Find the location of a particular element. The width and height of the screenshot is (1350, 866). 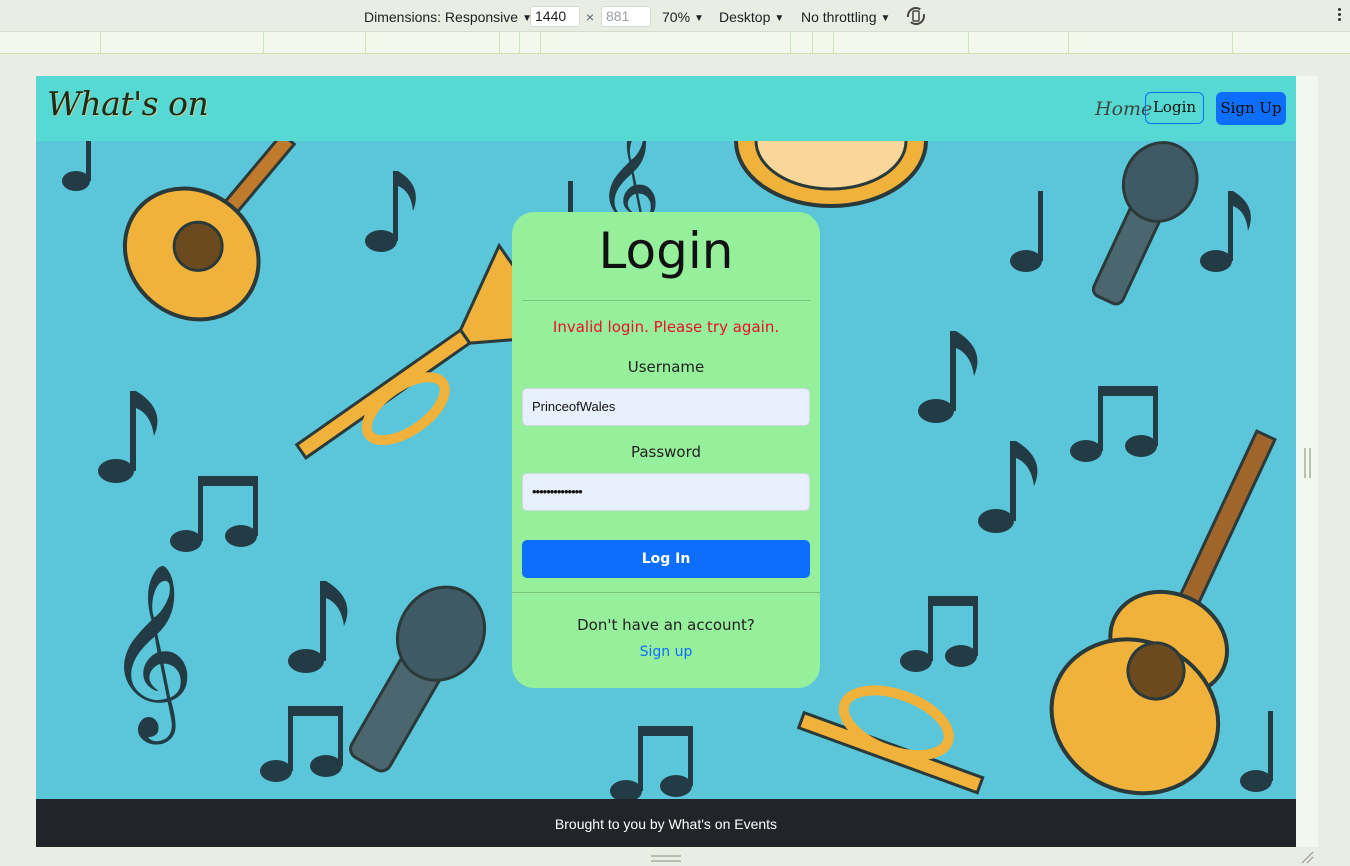

zoom-label: 70% is located at coordinates (676, 17).